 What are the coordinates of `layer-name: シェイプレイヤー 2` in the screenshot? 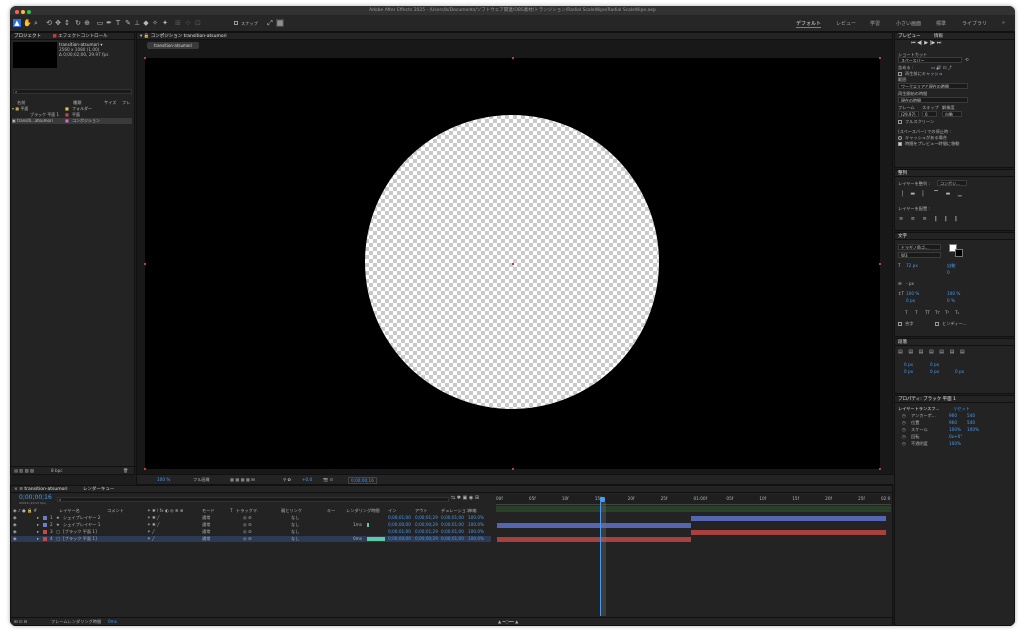 It's located at (81, 517).